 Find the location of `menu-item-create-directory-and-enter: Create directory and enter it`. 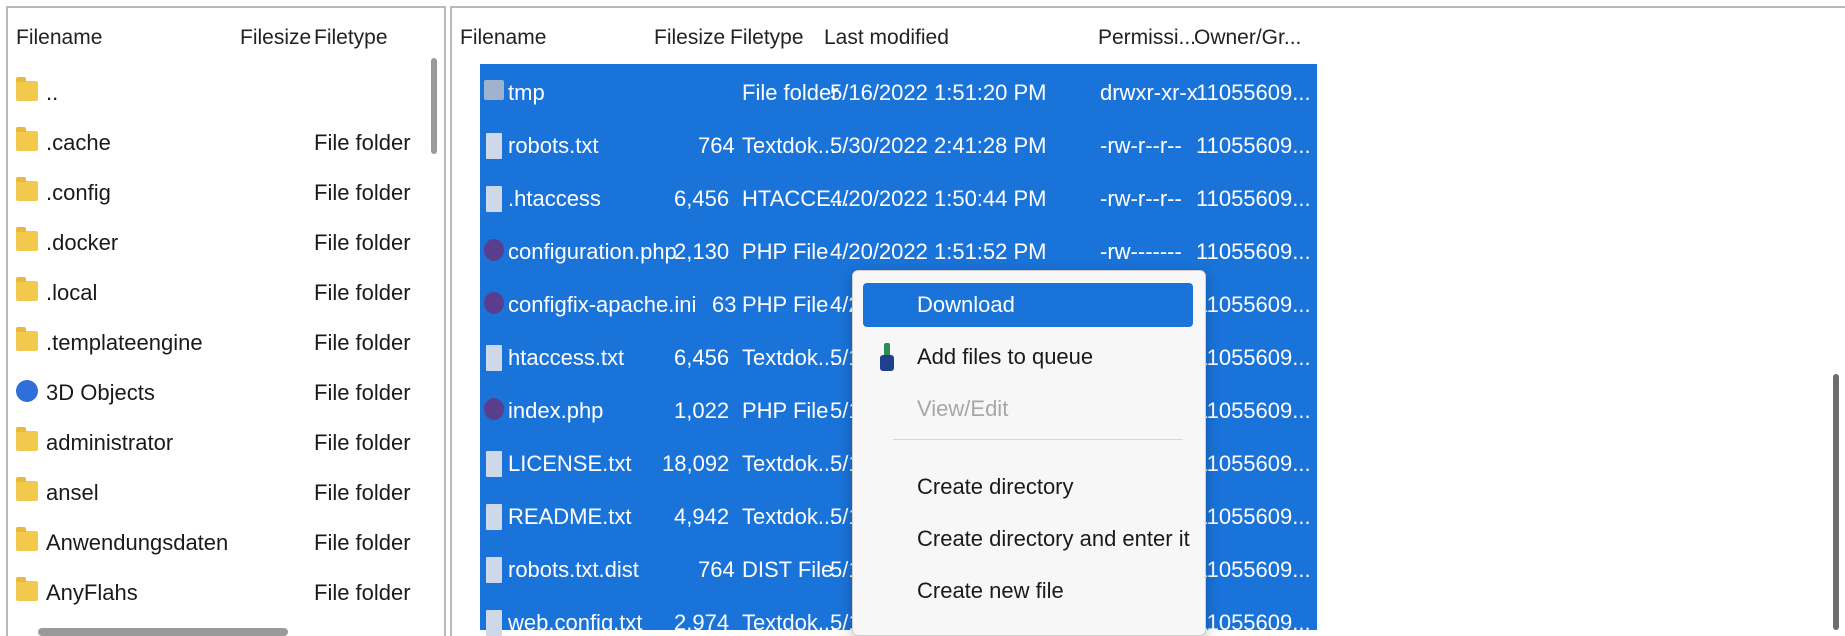

menu-item-create-directory-and-enter: Create directory and enter it is located at coordinates (1028, 539).